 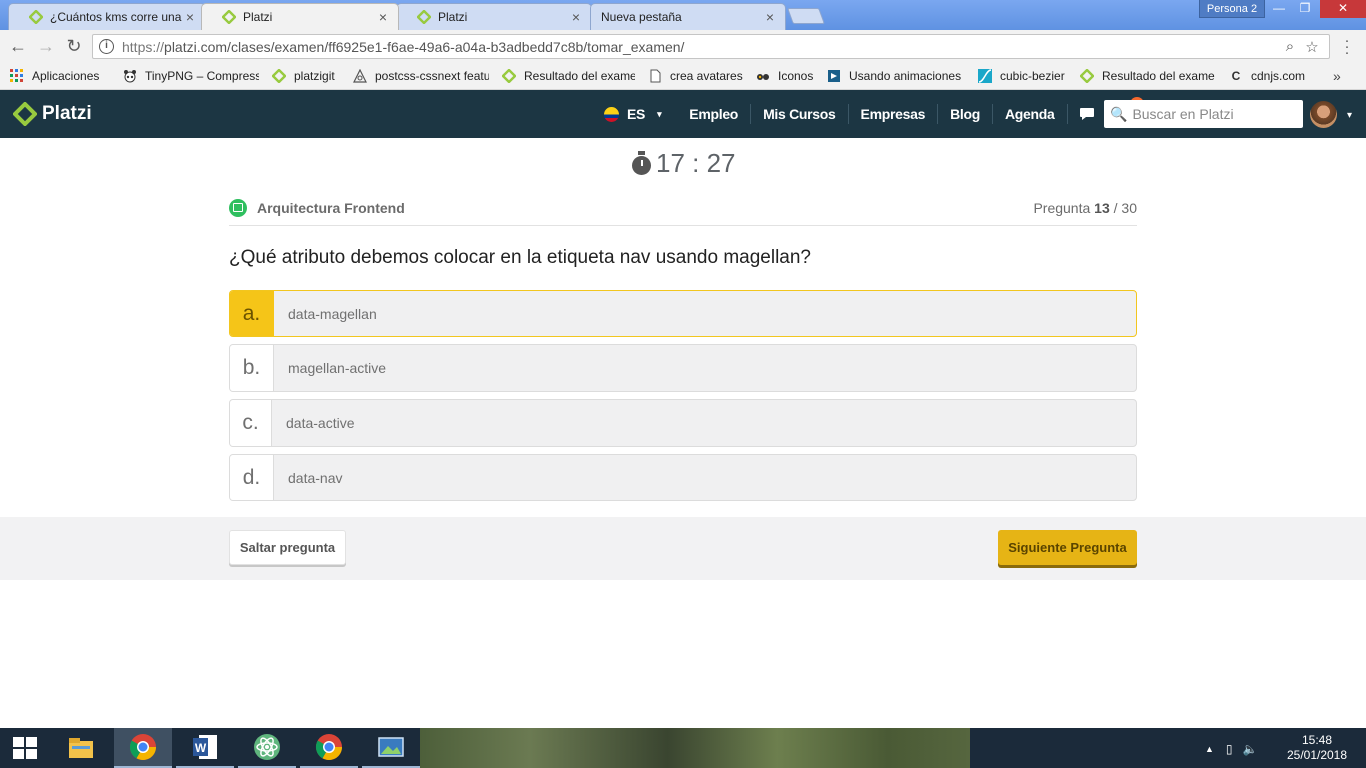 I want to click on option-letter: c., so click(x=251, y=423).